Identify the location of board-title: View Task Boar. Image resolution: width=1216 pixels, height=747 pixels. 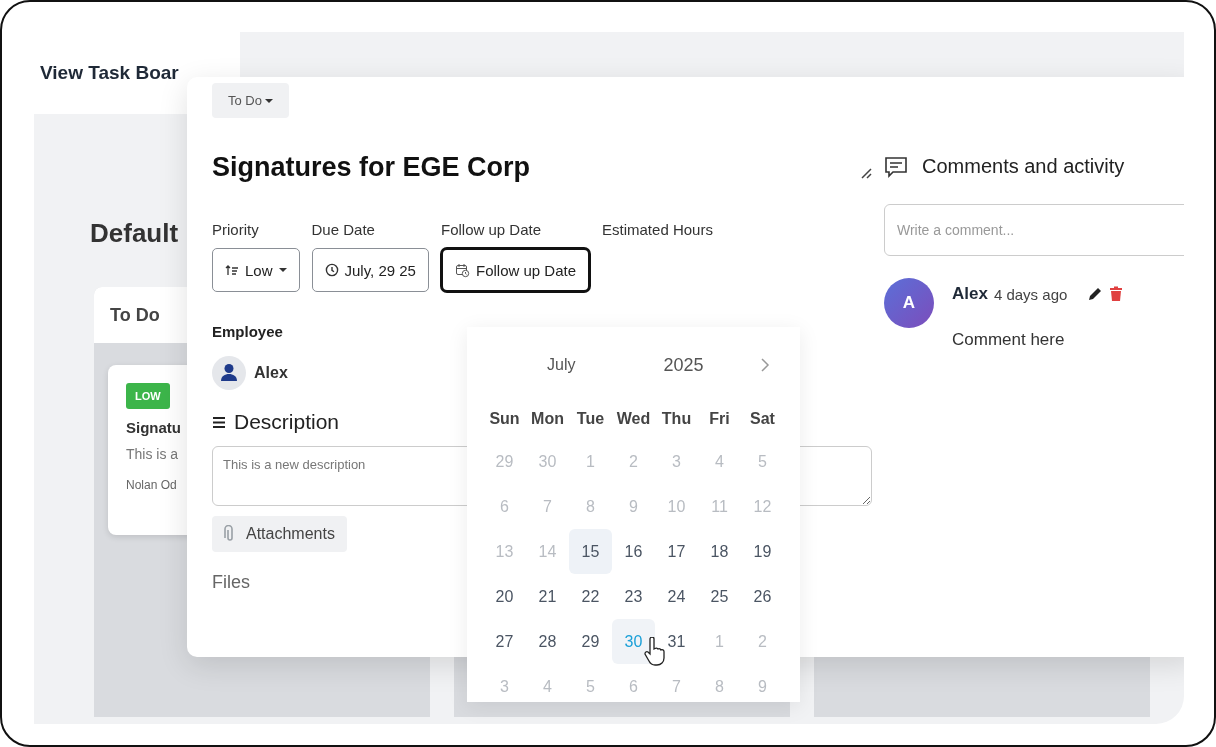
(109, 73).